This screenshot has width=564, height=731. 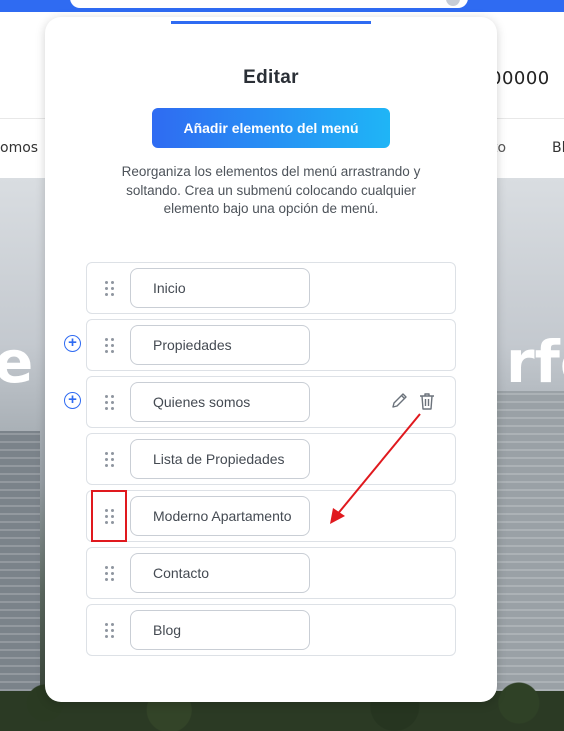 I want to click on site-nav-item-quienes-somos: omos, so click(x=19, y=148).